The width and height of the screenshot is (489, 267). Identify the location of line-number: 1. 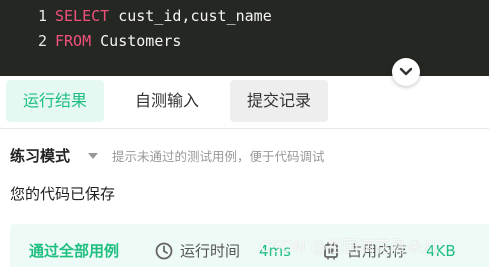
(42, 16).